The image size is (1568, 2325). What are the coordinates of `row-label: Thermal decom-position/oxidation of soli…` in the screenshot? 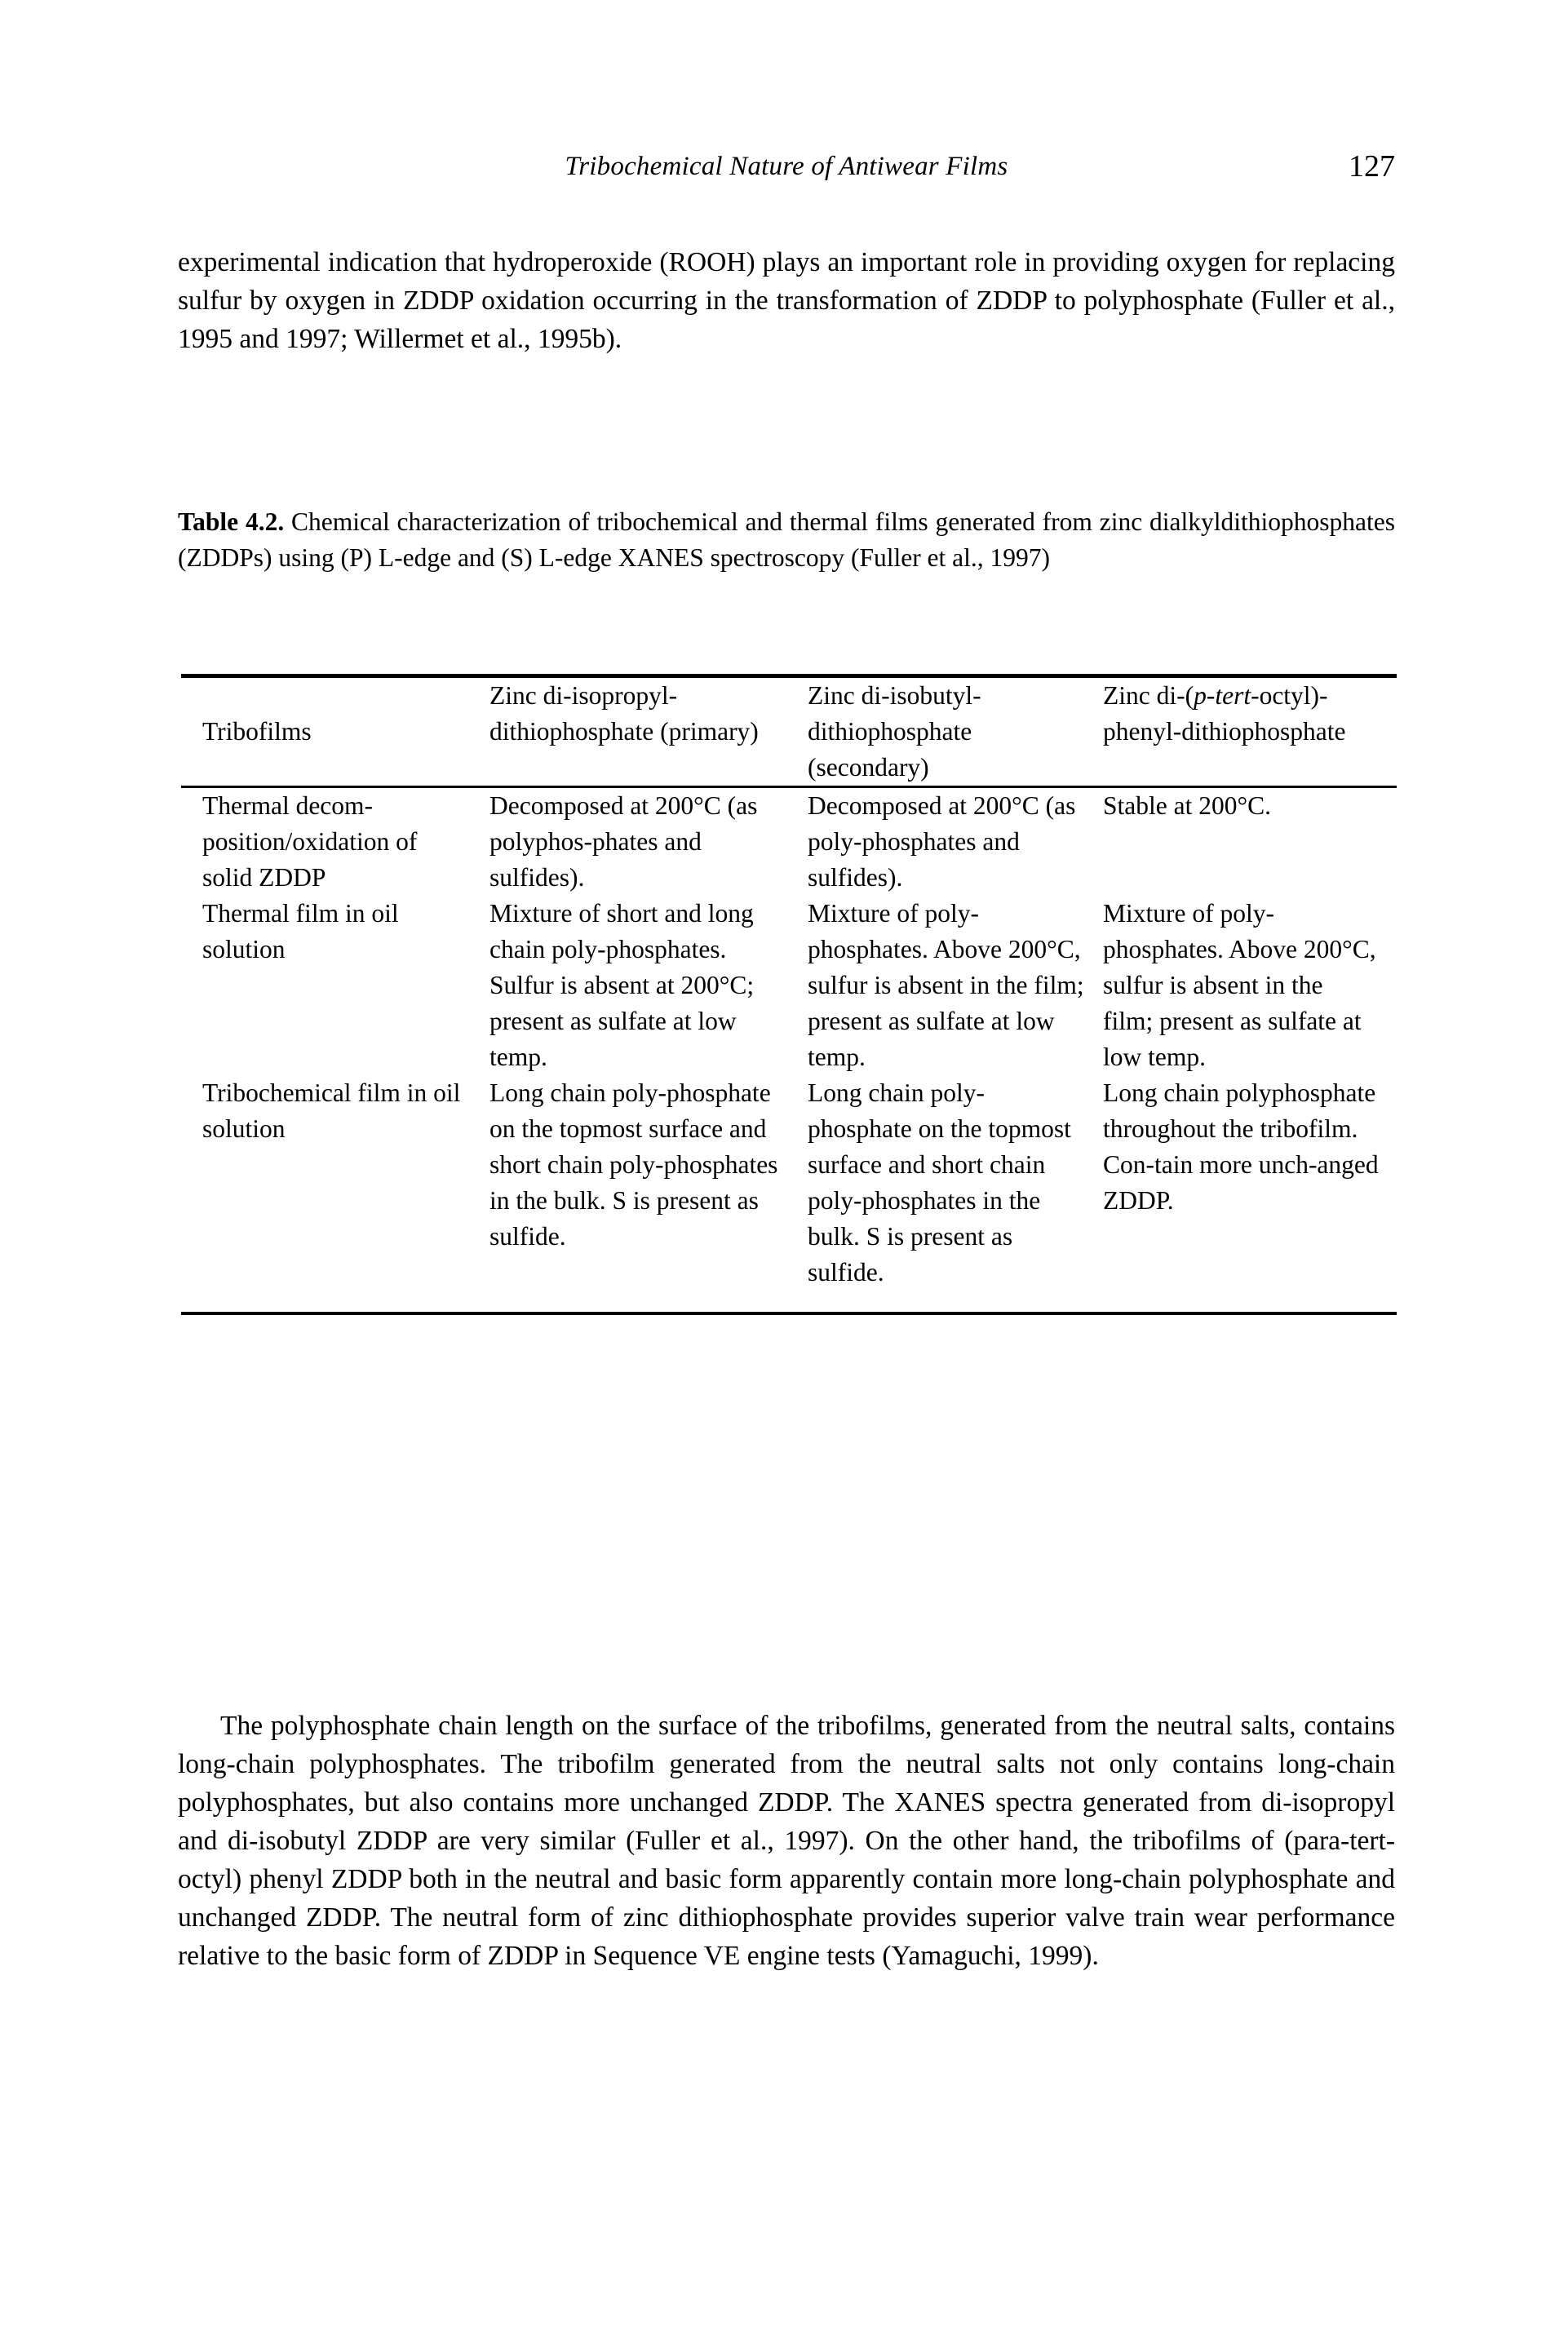 It's located at (310, 841).